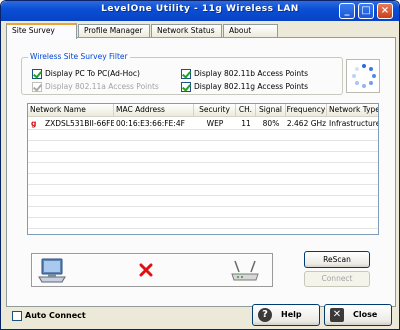 The image size is (400, 330). What do you see at coordinates (215, 110) in the screenshot?
I see `col-security: Security` at bounding box center [215, 110].